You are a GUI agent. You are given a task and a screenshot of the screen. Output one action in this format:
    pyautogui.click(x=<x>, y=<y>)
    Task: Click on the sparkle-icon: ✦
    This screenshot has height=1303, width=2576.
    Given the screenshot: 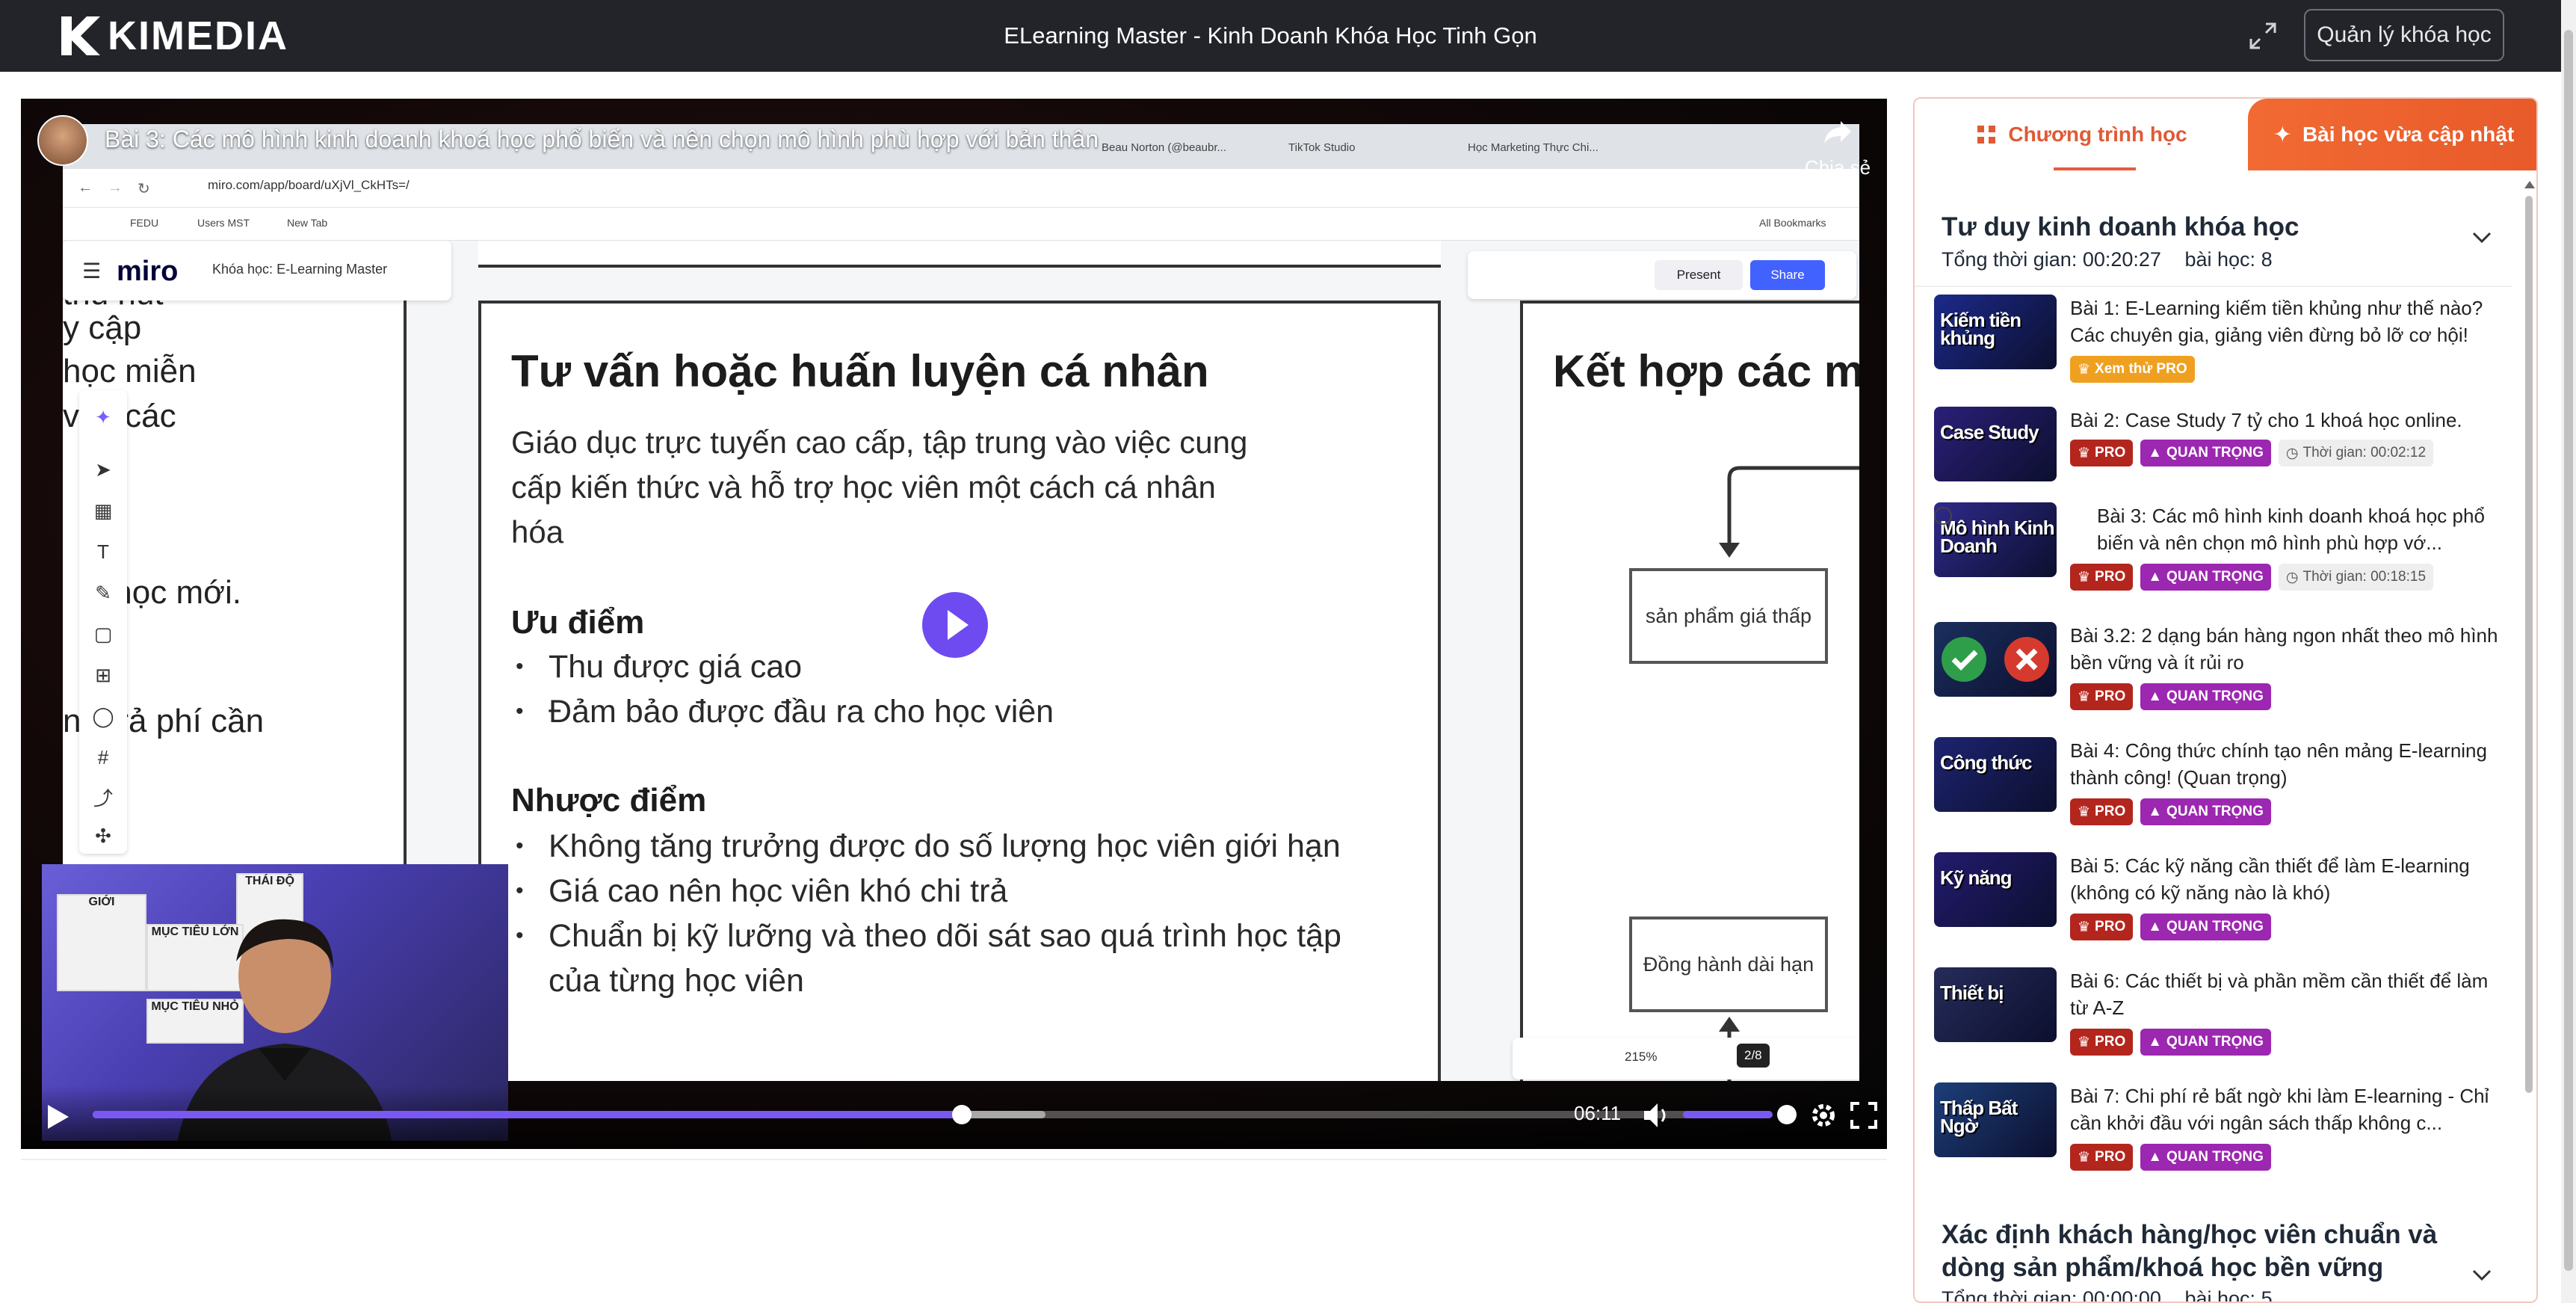 What is the action you would take?
    pyautogui.click(x=103, y=417)
    